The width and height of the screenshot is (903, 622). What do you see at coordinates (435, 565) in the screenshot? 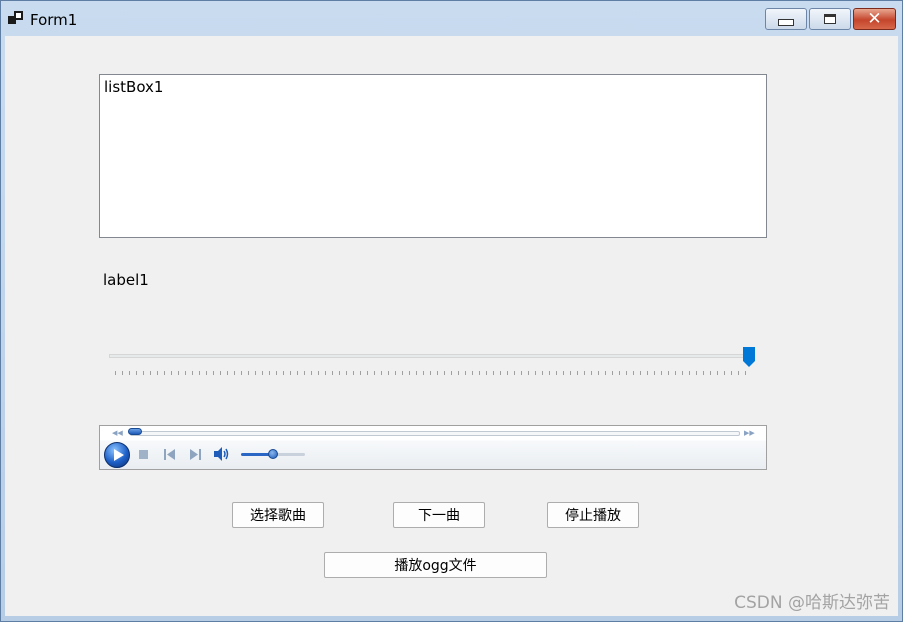
I see `play-ogg-button: 播放ogg文件` at bounding box center [435, 565].